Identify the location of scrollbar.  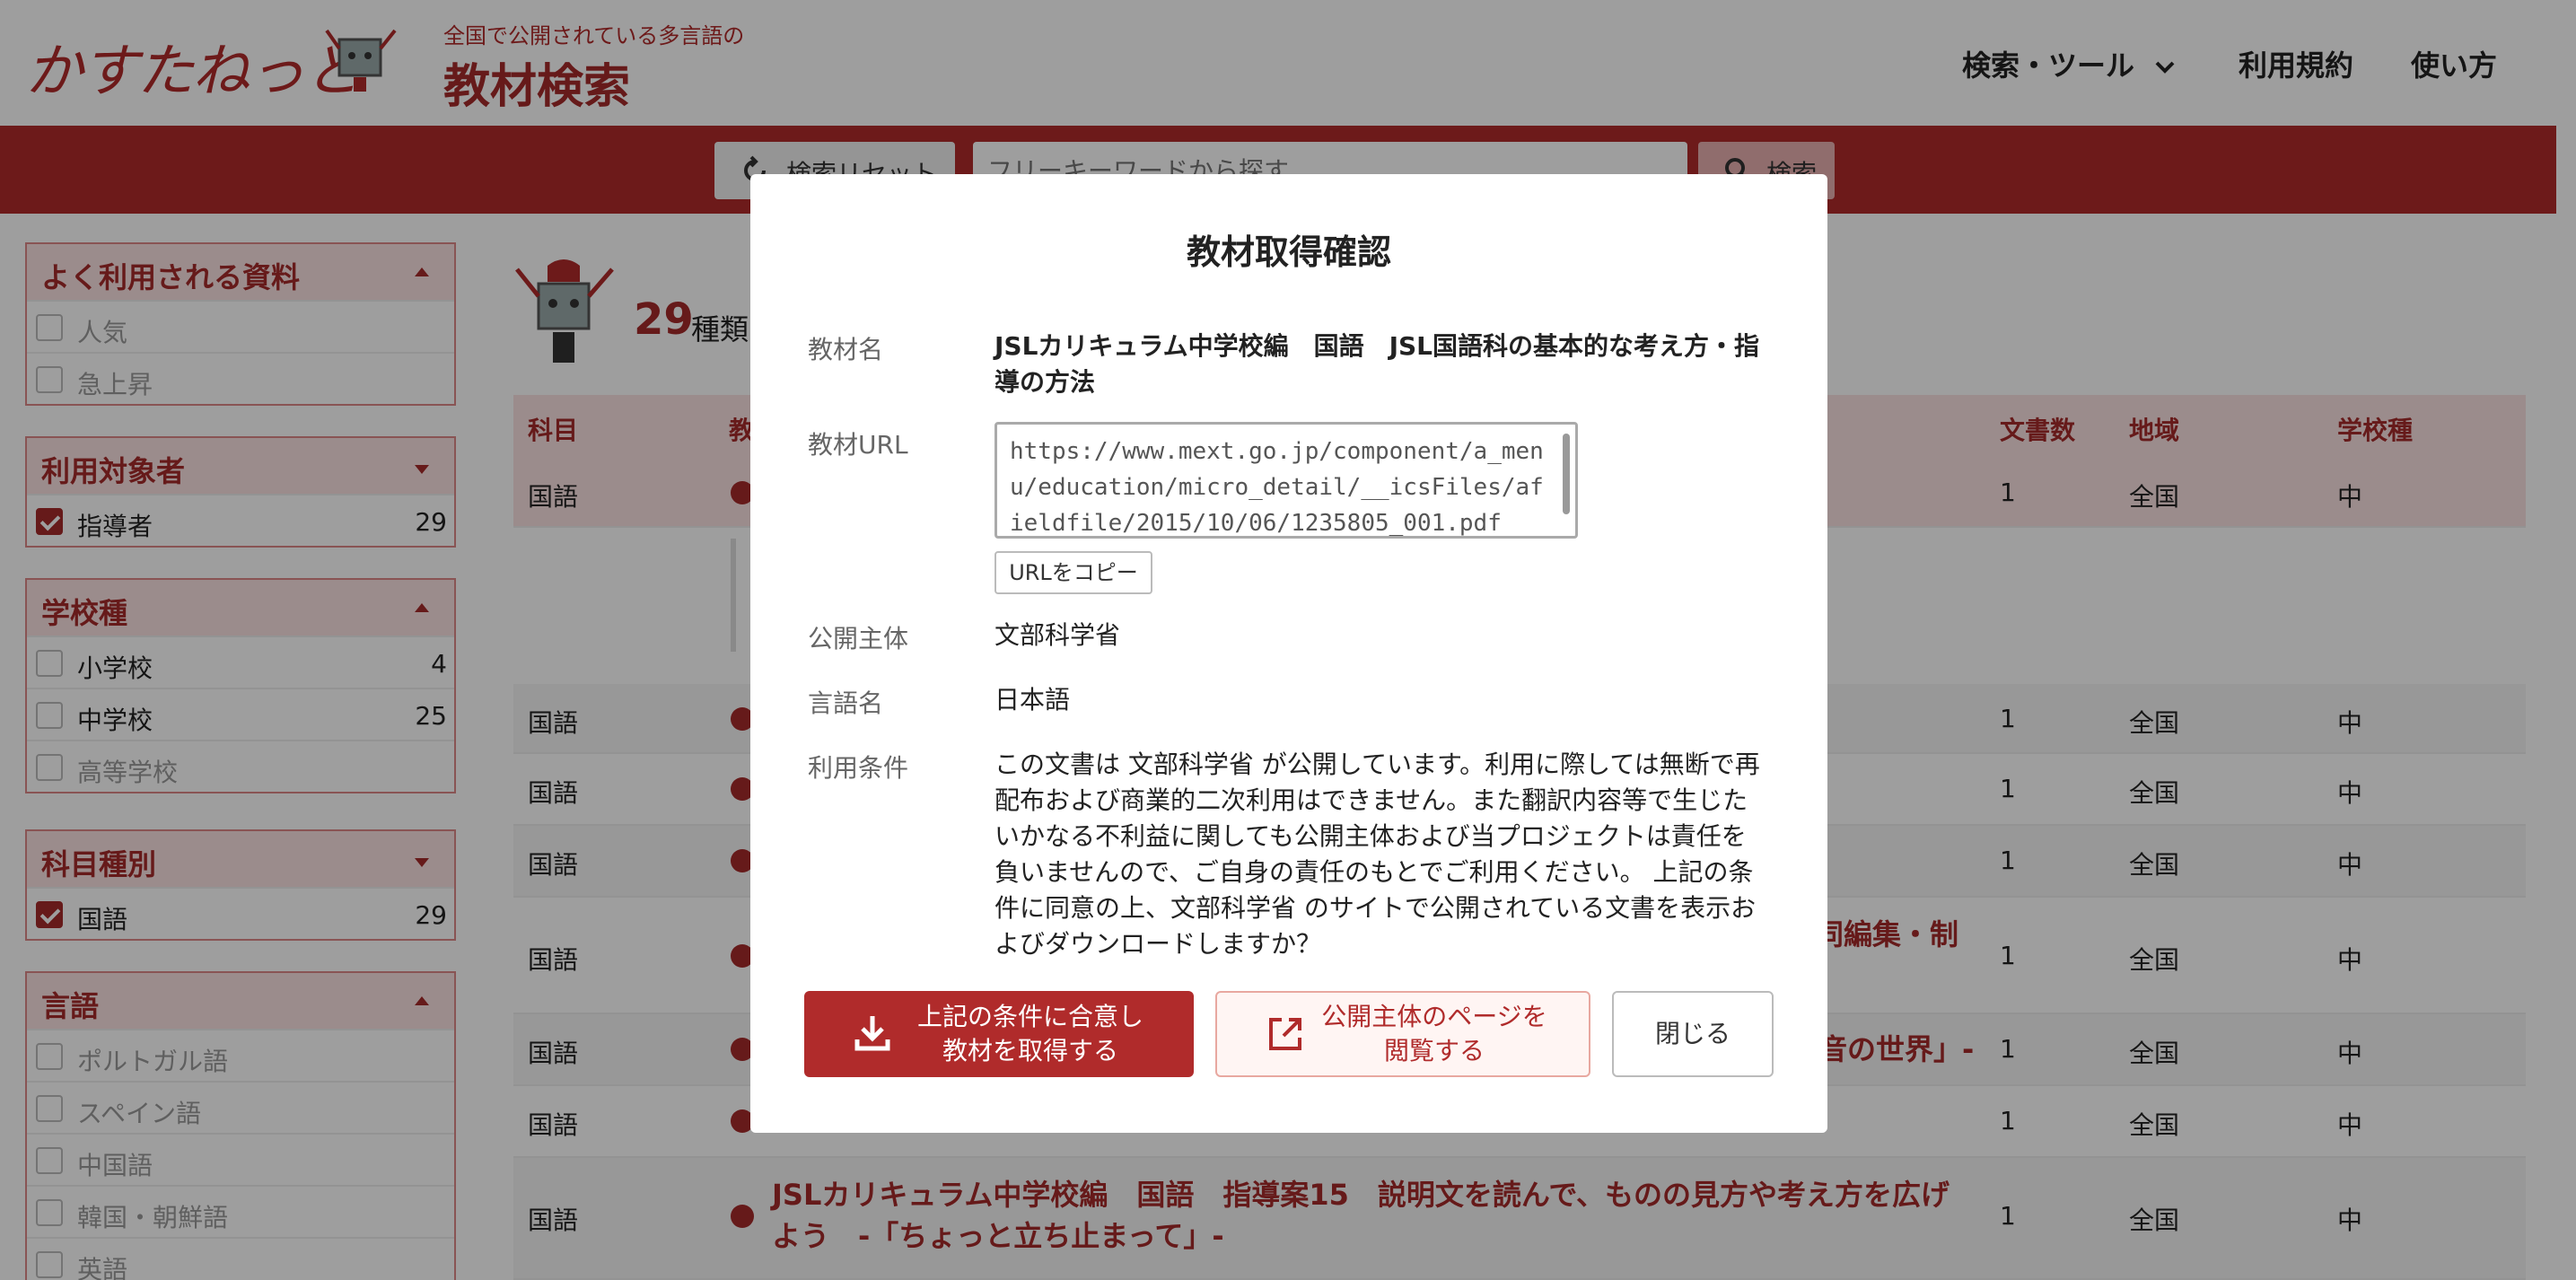
(1566, 474).